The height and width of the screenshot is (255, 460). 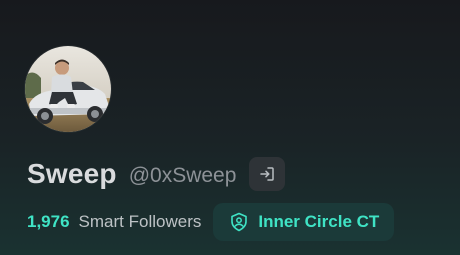 What do you see at coordinates (72, 173) in the screenshot?
I see `display-name: Sweep` at bounding box center [72, 173].